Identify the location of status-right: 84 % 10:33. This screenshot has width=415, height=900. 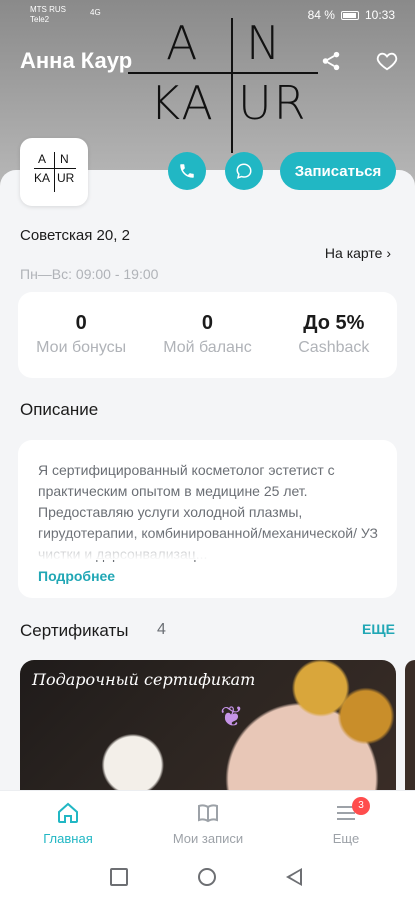
(351, 15).